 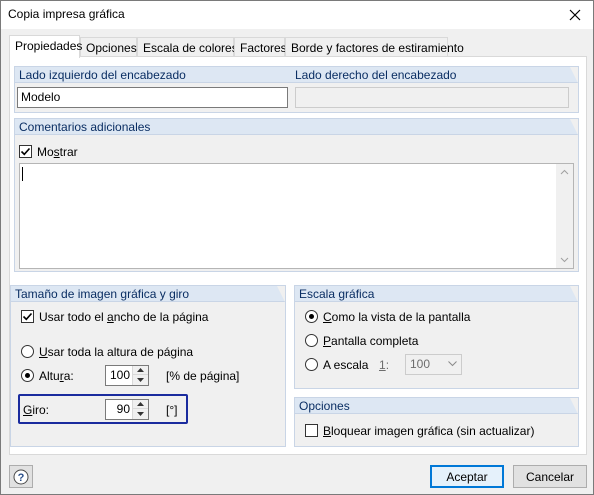 I want to click on tab-borde-y-factores: Borde y factores de estiramiento, so click(x=374, y=47).